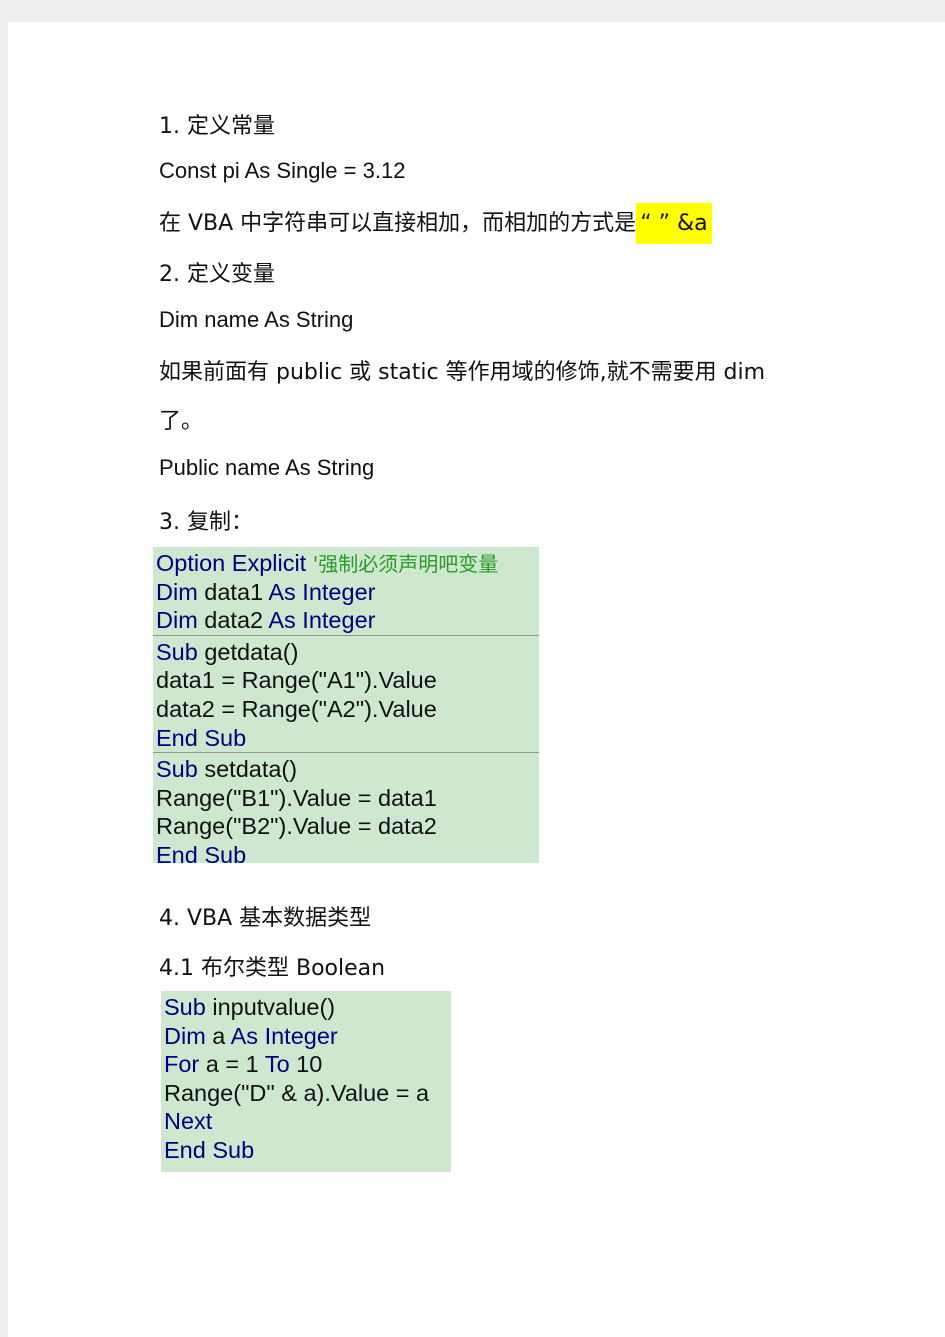 The height and width of the screenshot is (1337, 945). I want to click on scope-note-line-1: 如果前面有 public 或 static 等作用域的修饰,就不需要用 dim, so click(462, 372).